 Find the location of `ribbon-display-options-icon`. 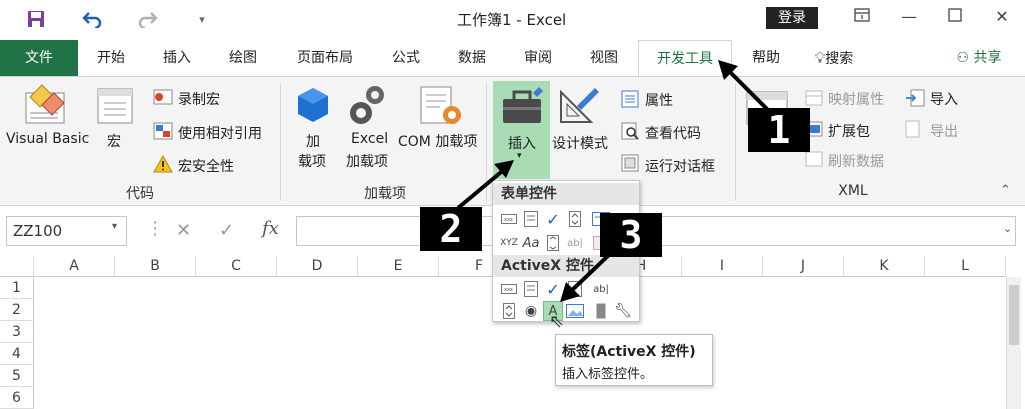

ribbon-display-options-icon is located at coordinates (862, 17).